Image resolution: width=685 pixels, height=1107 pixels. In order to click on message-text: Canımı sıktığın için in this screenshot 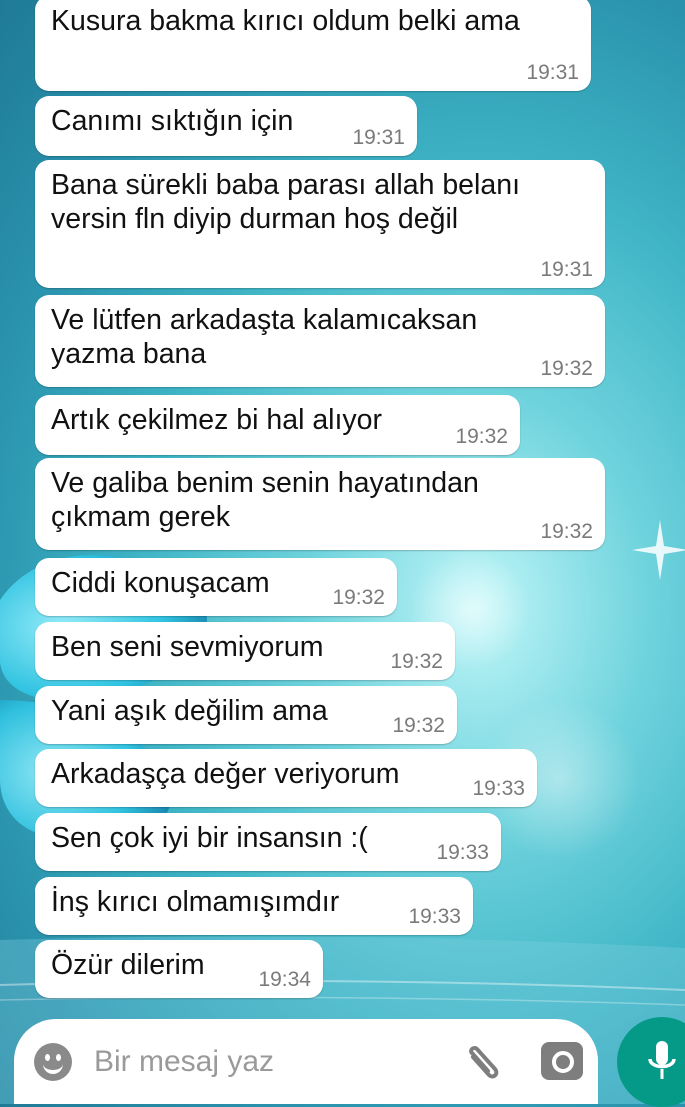, I will do `click(172, 121)`.